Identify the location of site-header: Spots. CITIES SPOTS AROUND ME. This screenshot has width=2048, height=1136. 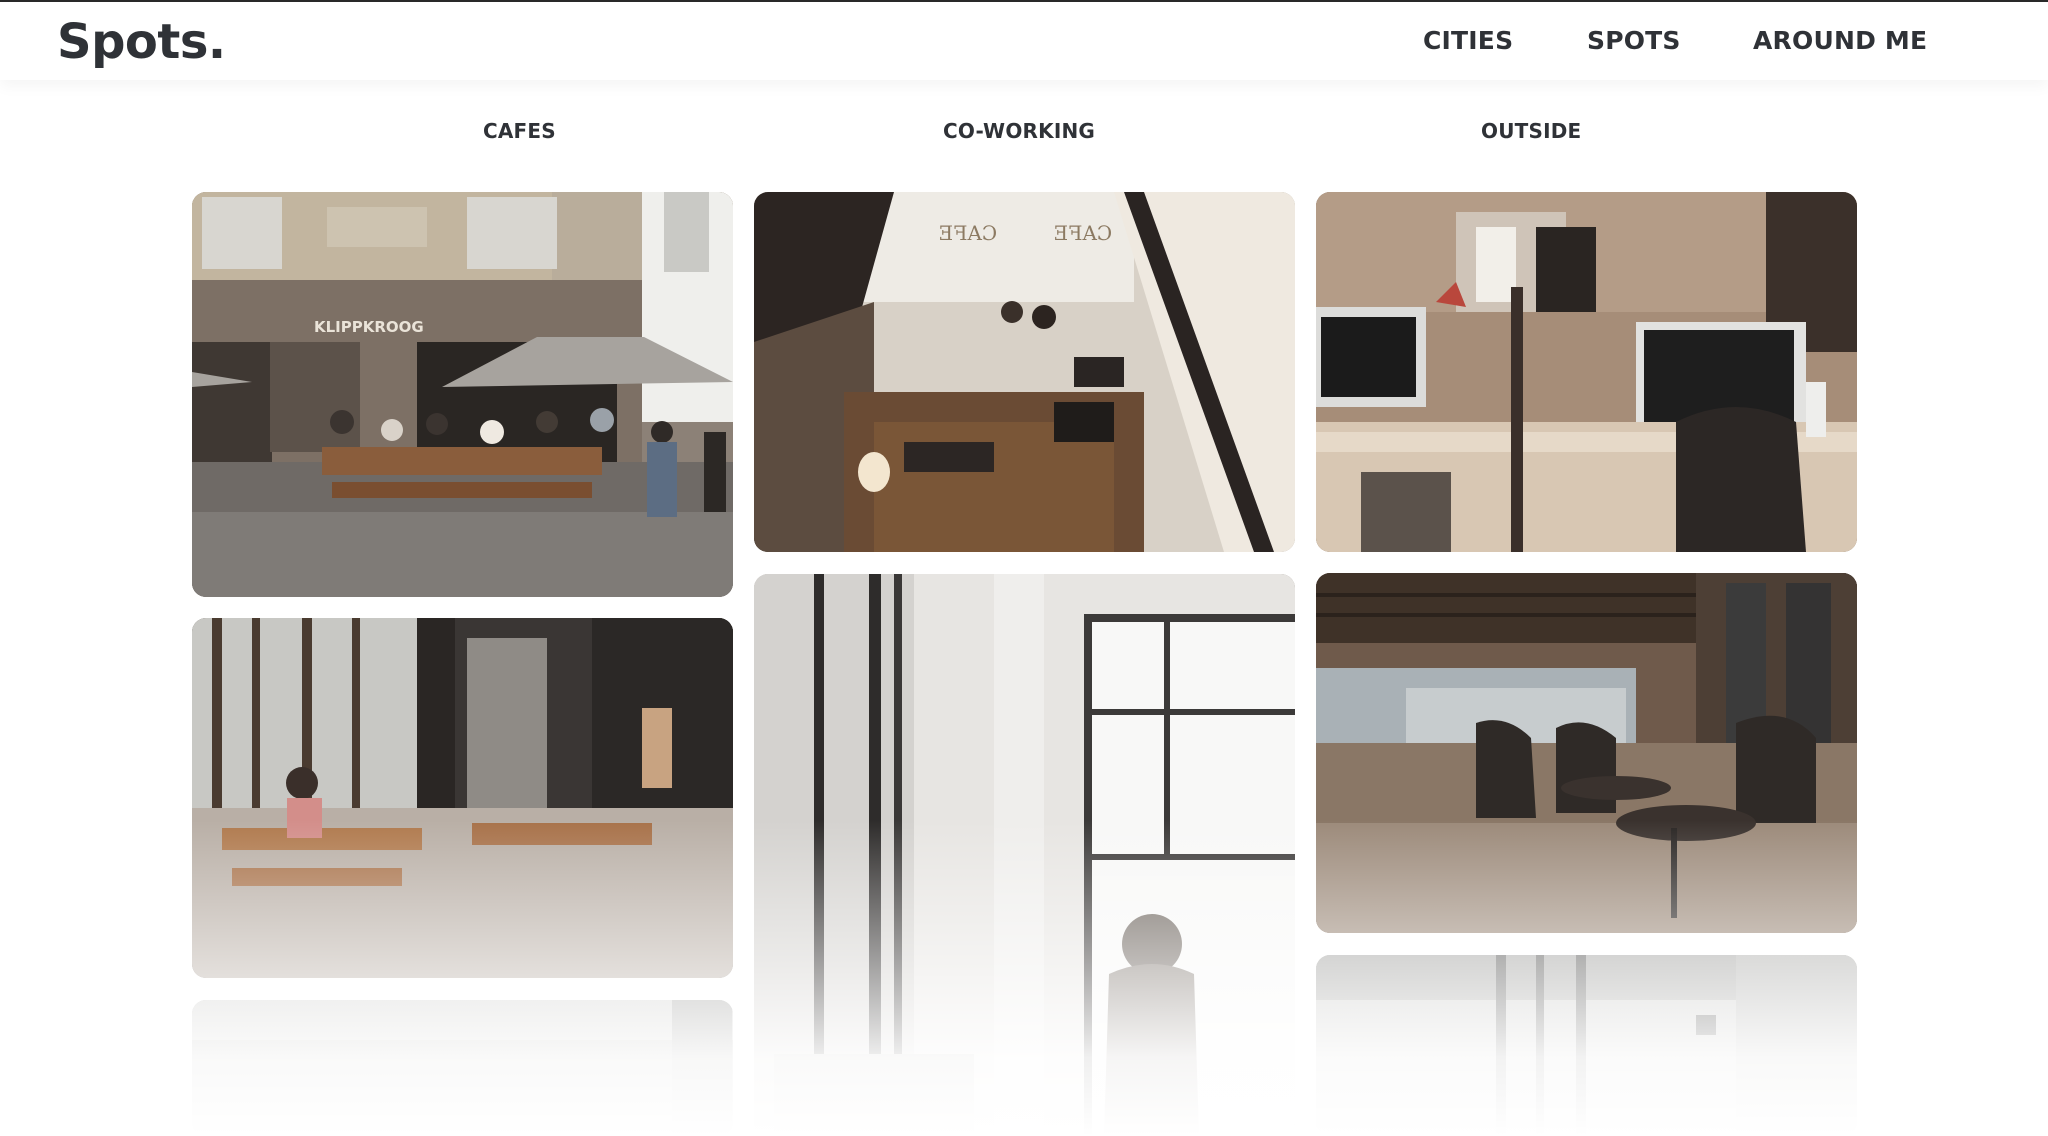
(1024, 41).